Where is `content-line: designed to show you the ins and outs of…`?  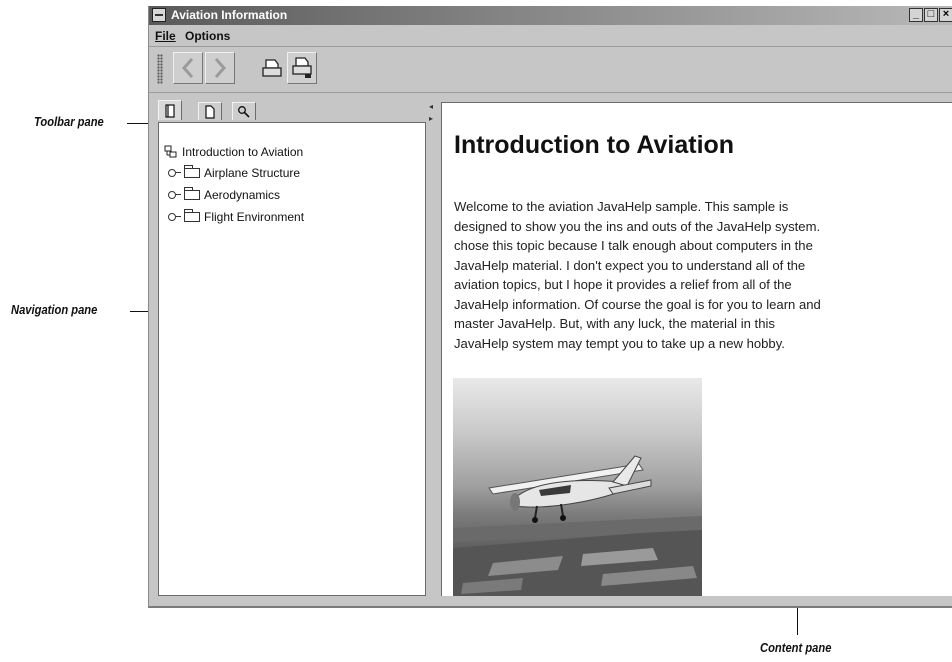 content-line: designed to show you the ins and outs of… is located at coordinates (637, 226).